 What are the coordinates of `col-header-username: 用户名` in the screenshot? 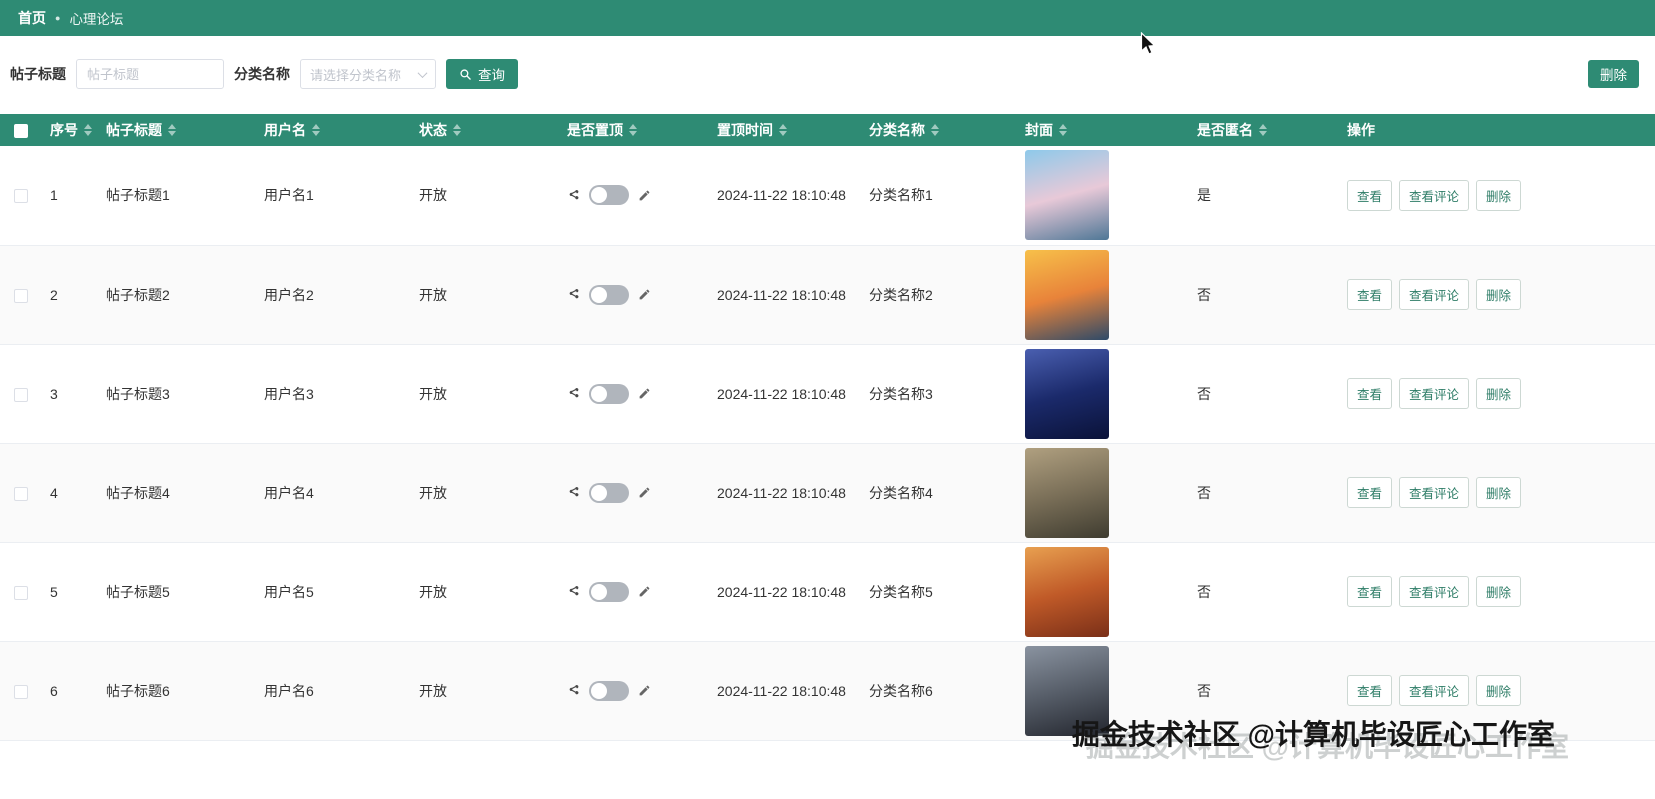 It's located at (333, 130).